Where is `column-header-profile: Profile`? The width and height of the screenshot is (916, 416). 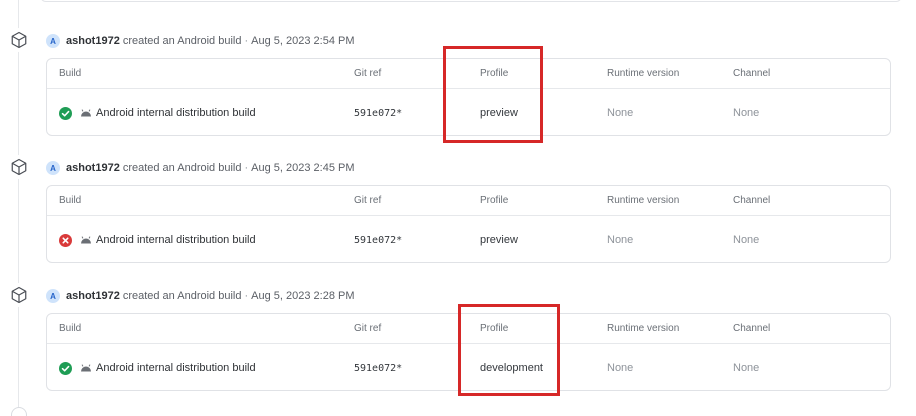 column-header-profile: Profile is located at coordinates (494, 200).